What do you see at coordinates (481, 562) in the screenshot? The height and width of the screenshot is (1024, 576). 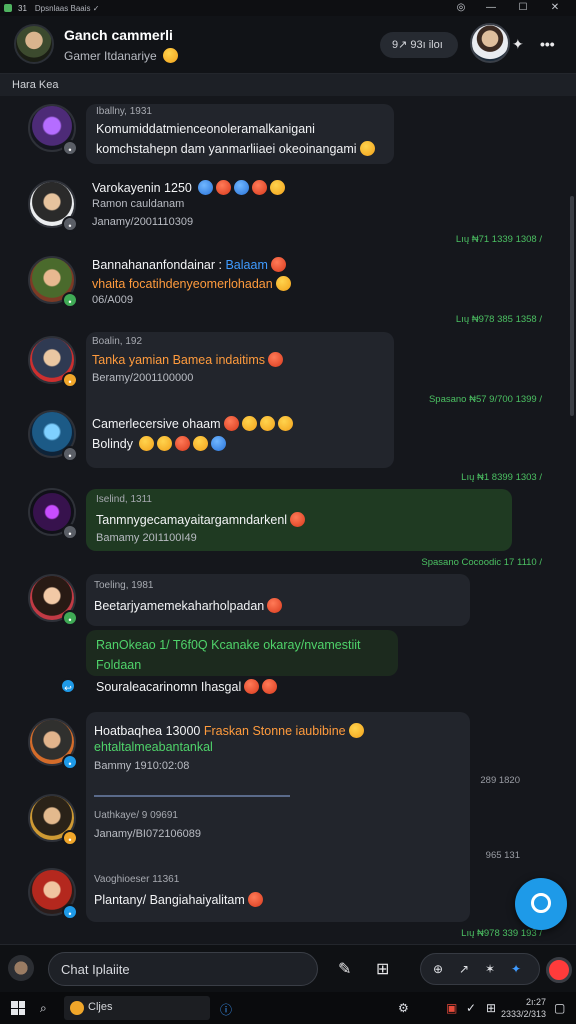 I see `timestamp: Spasano Cocoodic 17 1110 /` at bounding box center [481, 562].